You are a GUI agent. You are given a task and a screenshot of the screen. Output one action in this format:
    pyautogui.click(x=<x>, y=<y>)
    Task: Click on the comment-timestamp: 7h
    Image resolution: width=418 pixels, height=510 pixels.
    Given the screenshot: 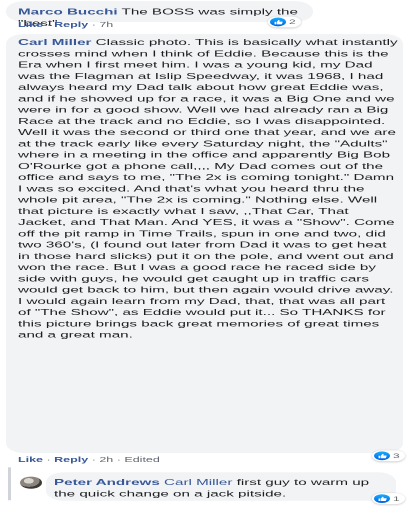 What is the action you would take?
    pyautogui.click(x=106, y=25)
    